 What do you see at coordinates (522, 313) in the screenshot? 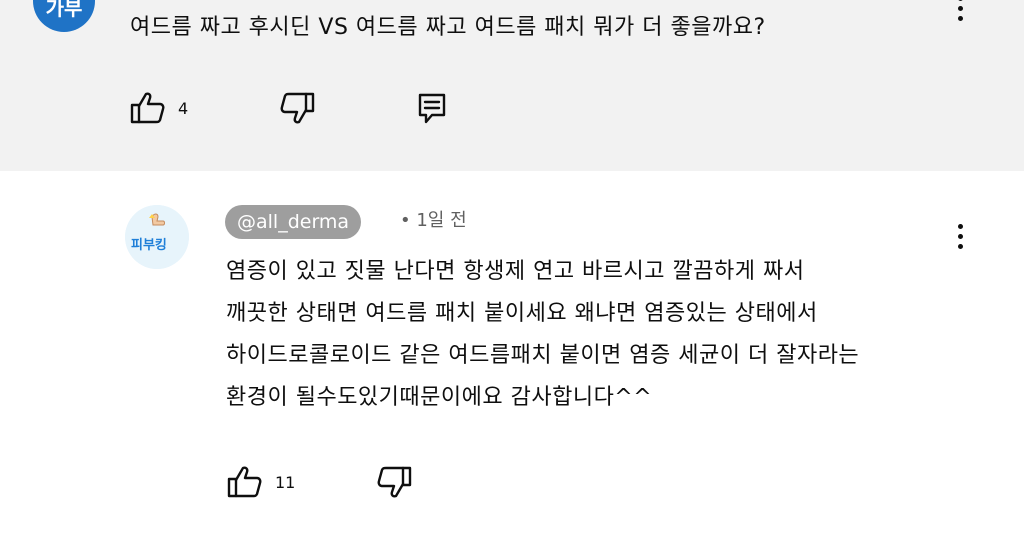
I see `reply-line-2: 깨끗한 상태면 여드름 패치 붙이세요 왜냐면 염증있는 상태에서` at bounding box center [522, 313].